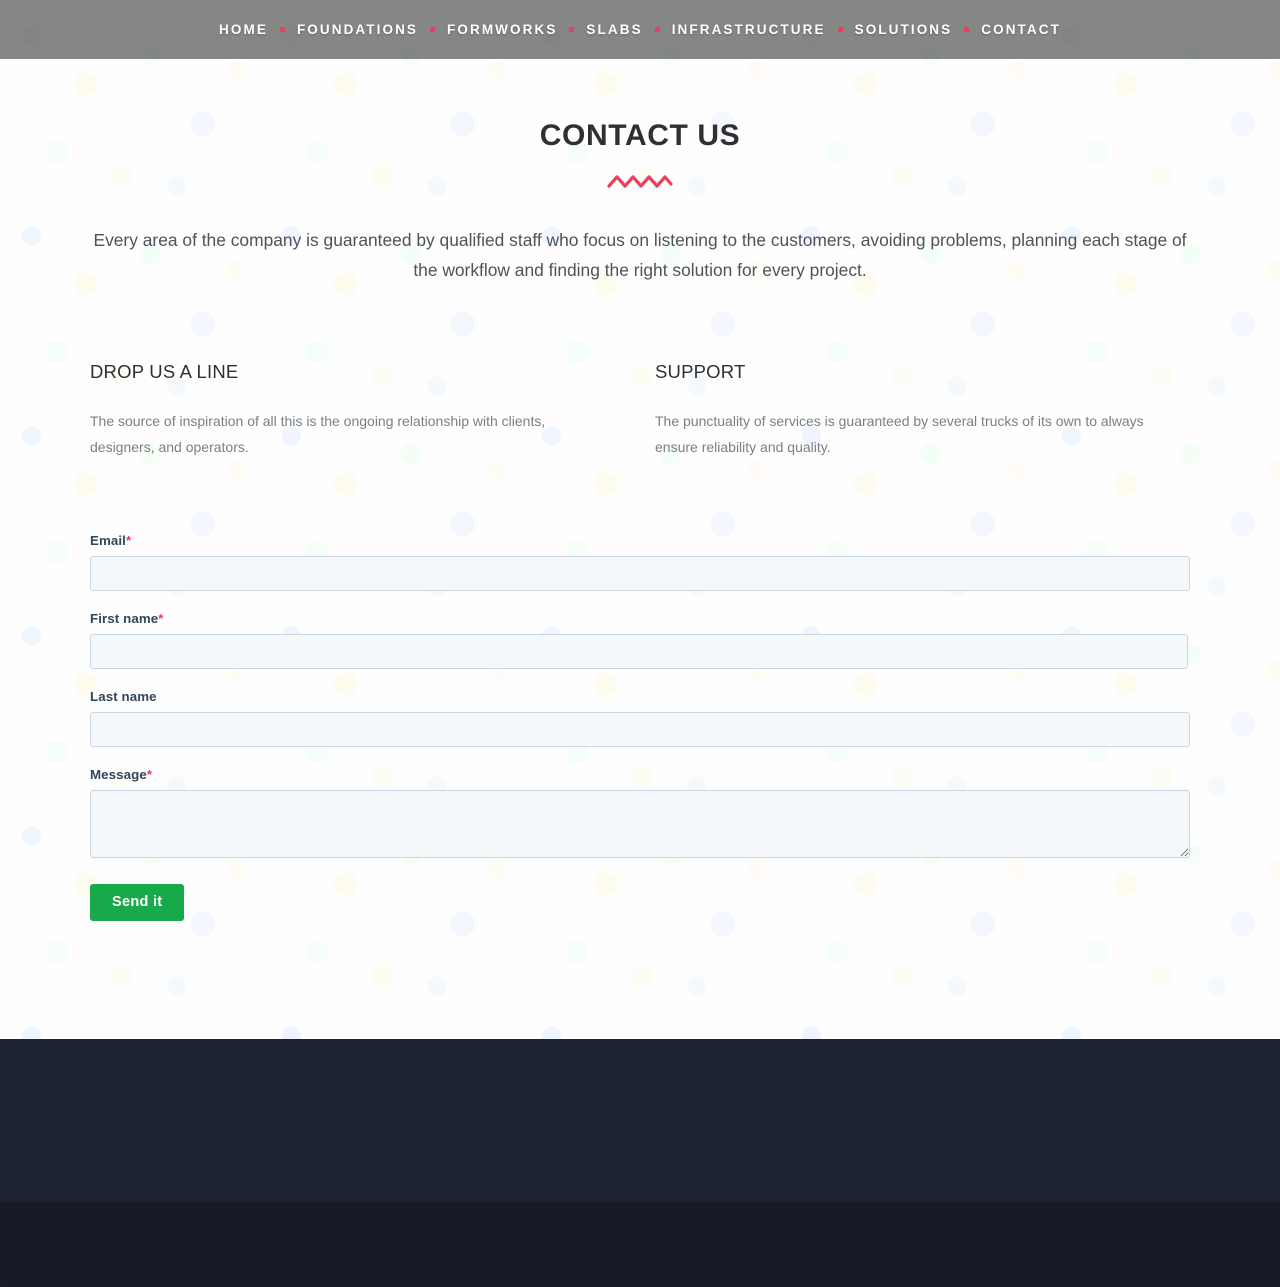 This screenshot has height=1287, width=1280. What do you see at coordinates (149, 774) in the screenshot?
I see `message-required-asterisk: *` at bounding box center [149, 774].